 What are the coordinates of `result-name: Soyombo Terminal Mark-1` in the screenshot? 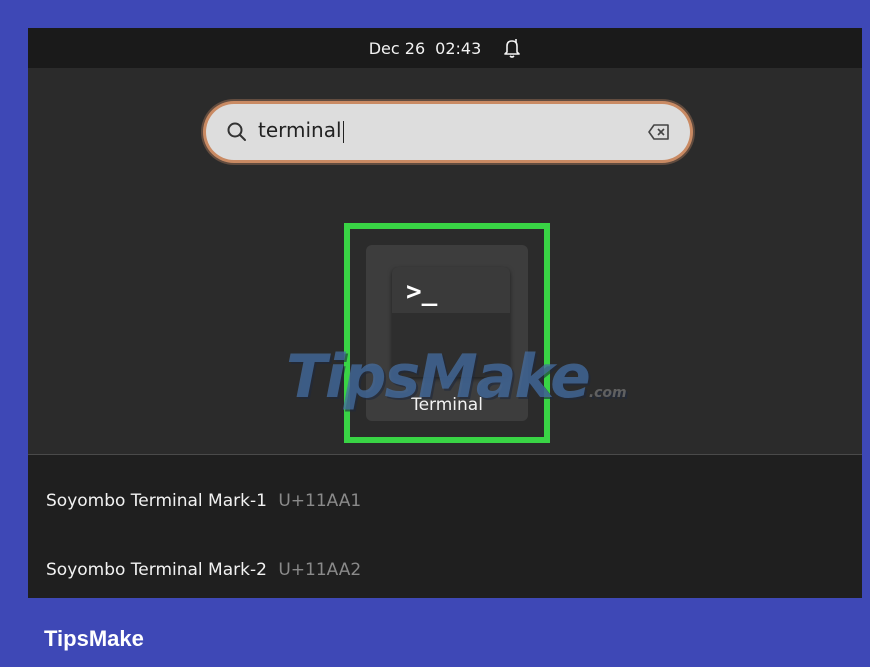 It's located at (156, 501).